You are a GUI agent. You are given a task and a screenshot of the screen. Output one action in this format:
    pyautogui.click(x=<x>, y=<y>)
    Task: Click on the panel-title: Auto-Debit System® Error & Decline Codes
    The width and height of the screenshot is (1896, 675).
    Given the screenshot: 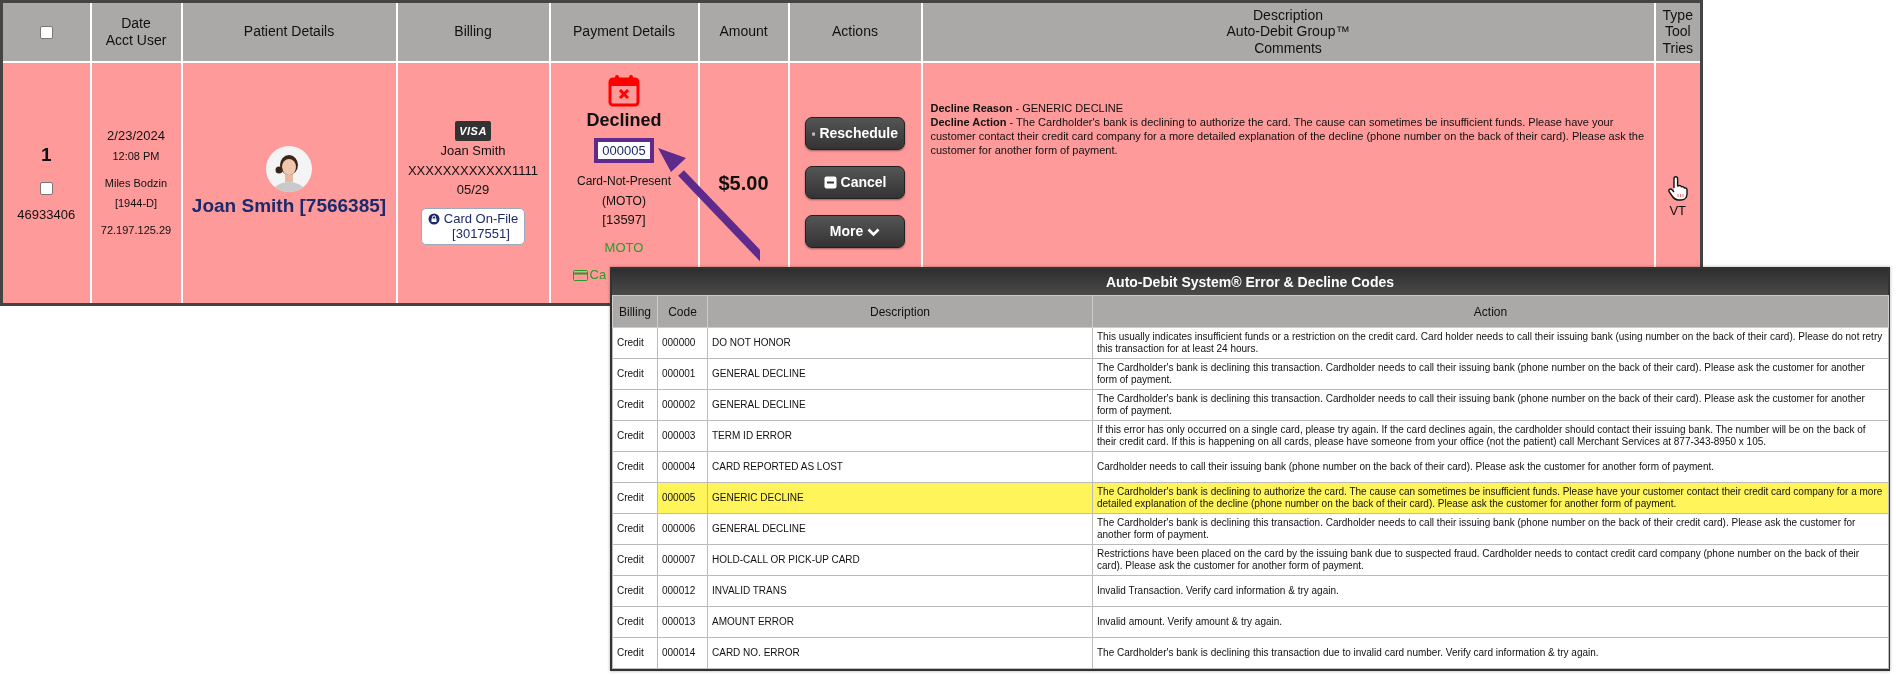 What is the action you would take?
    pyautogui.click(x=1250, y=282)
    